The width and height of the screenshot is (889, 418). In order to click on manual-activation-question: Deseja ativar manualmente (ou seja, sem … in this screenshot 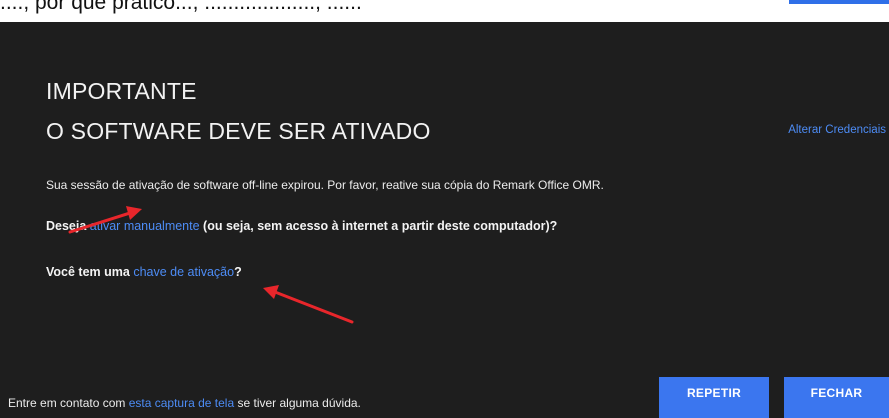, I will do `click(301, 226)`.